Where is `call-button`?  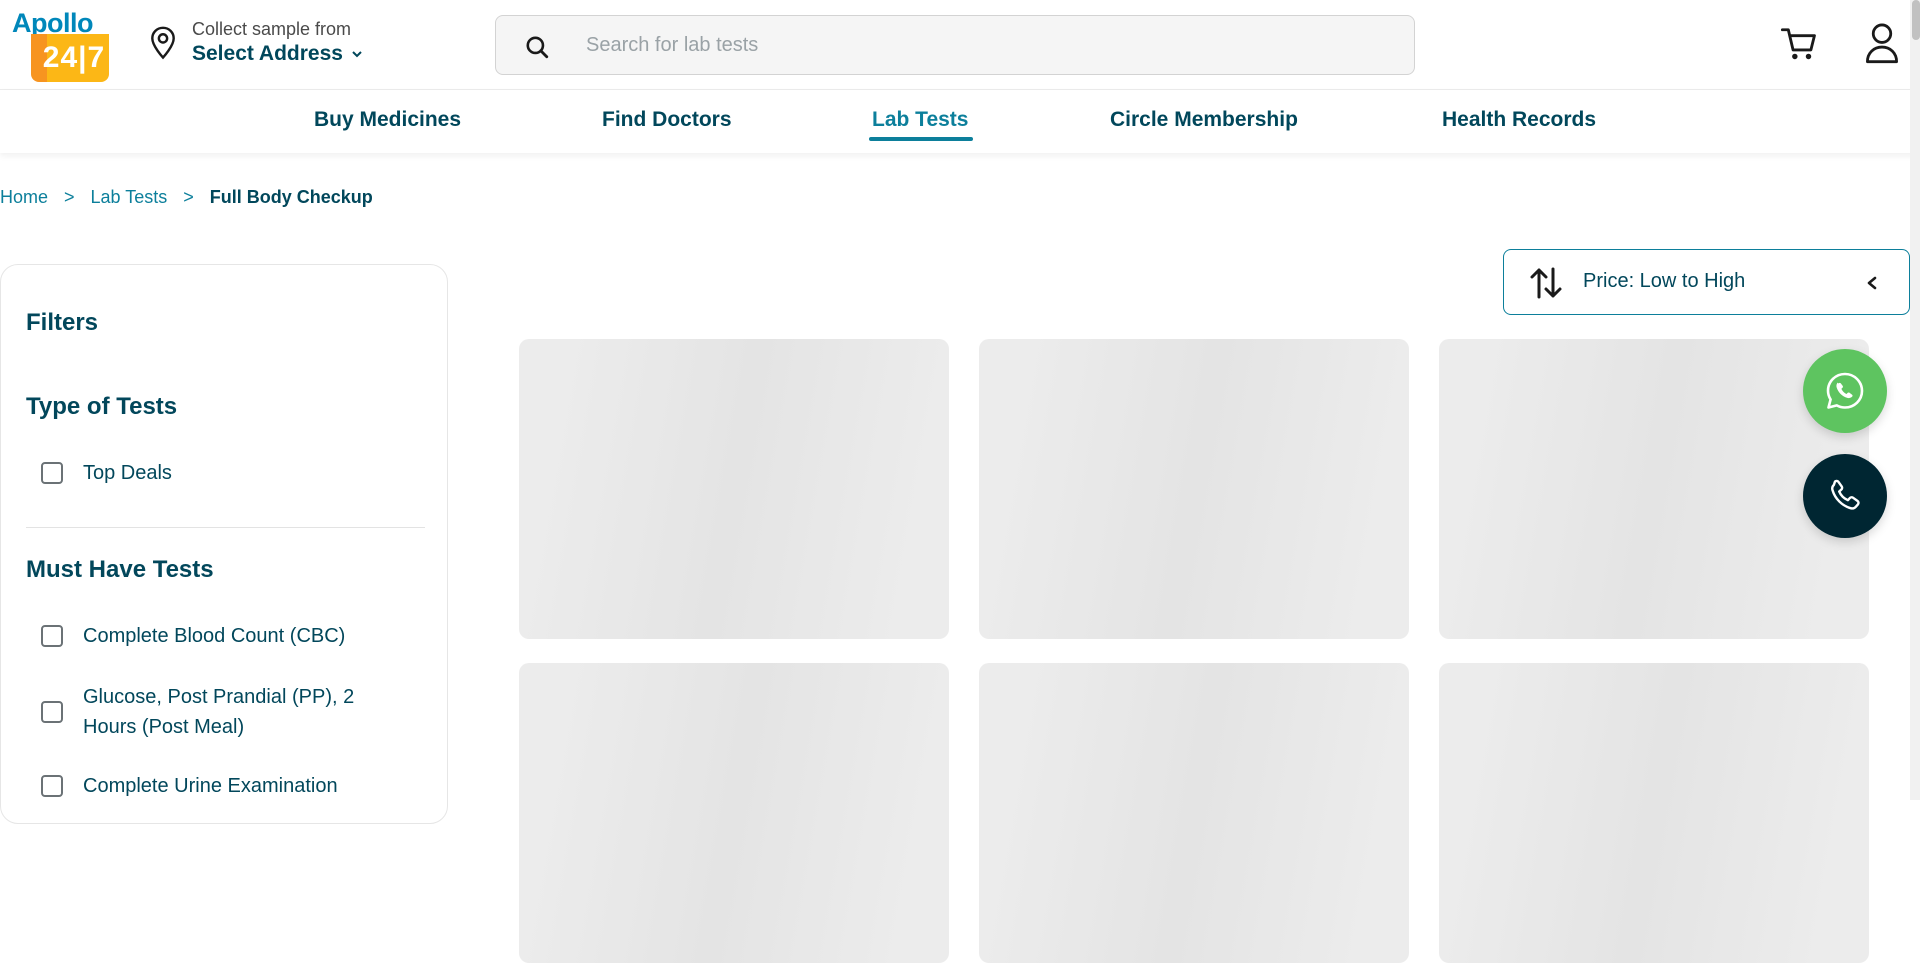
call-button is located at coordinates (1845, 496).